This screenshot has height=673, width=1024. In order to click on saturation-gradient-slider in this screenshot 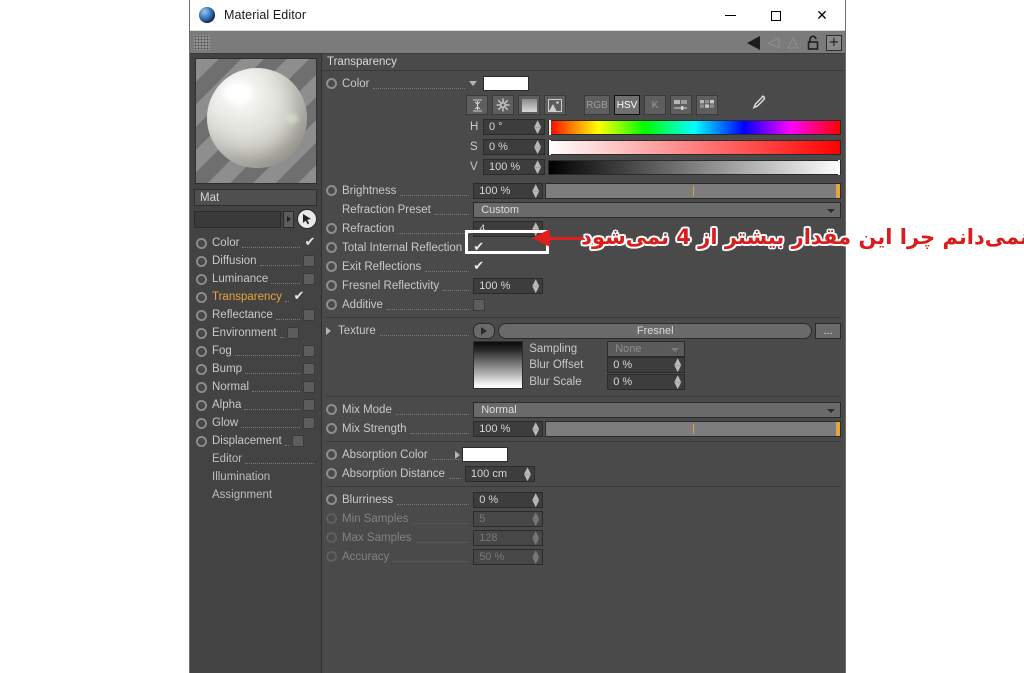, I will do `click(695, 147)`.